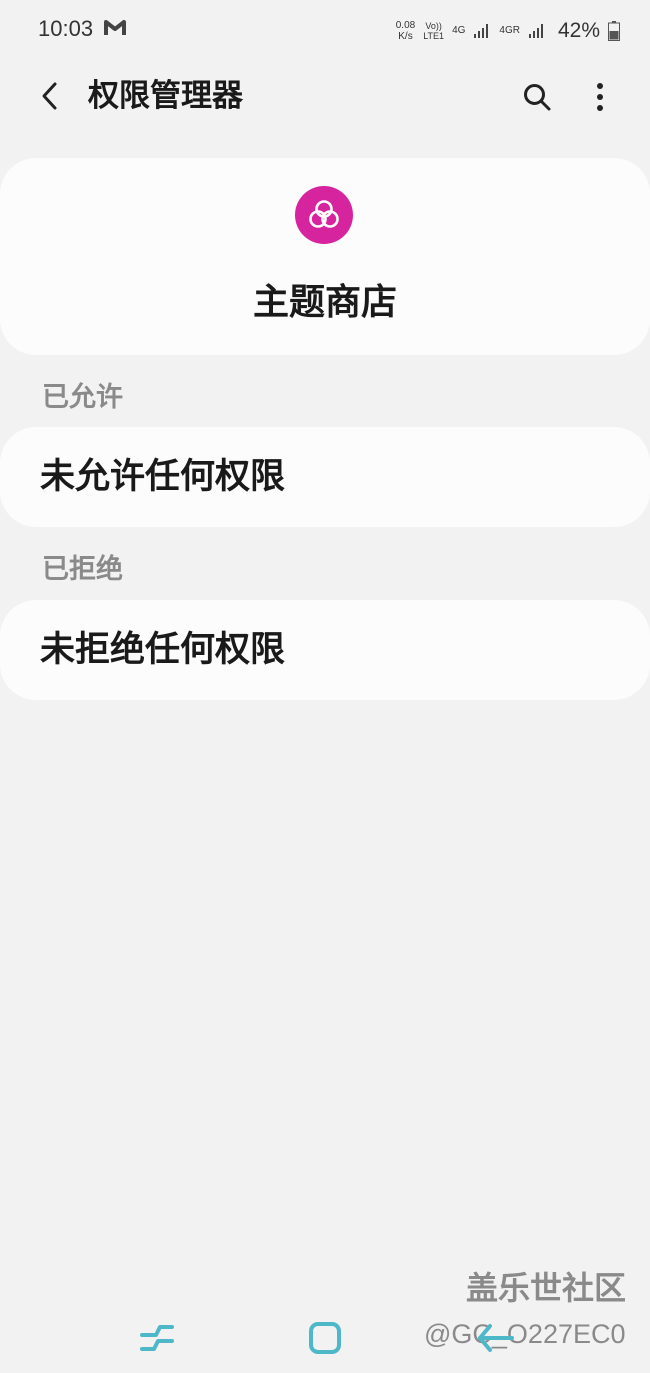  What do you see at coordinates (82, 397) in the screenshot?
I see `section-header-allowed: 已允许` at bounding box center [82, 397].